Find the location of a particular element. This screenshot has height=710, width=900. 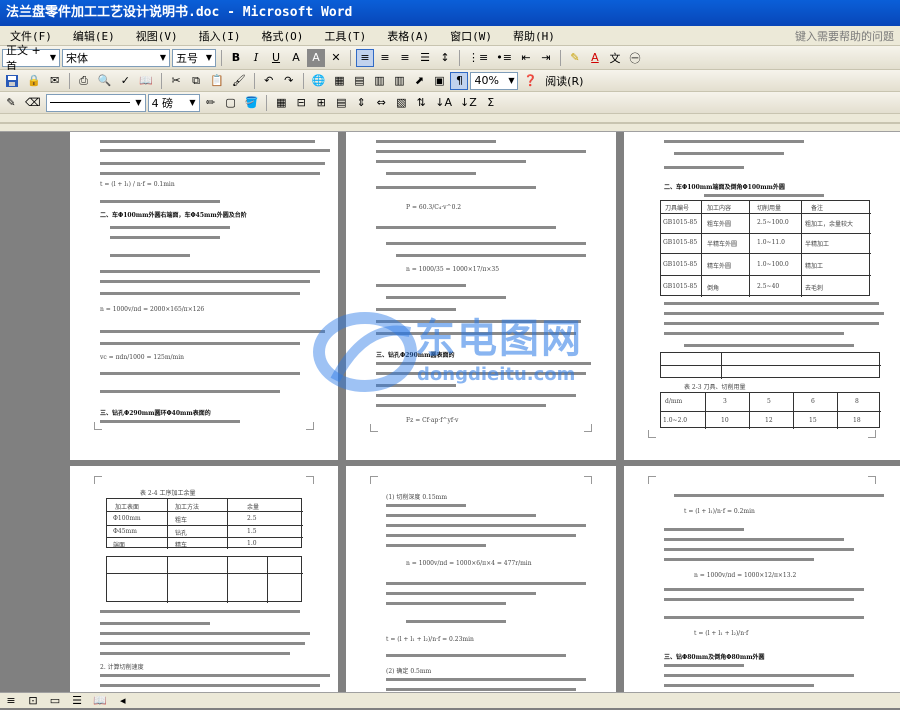

print-layout-icon: ▭ is located at coordinates (55, 701).